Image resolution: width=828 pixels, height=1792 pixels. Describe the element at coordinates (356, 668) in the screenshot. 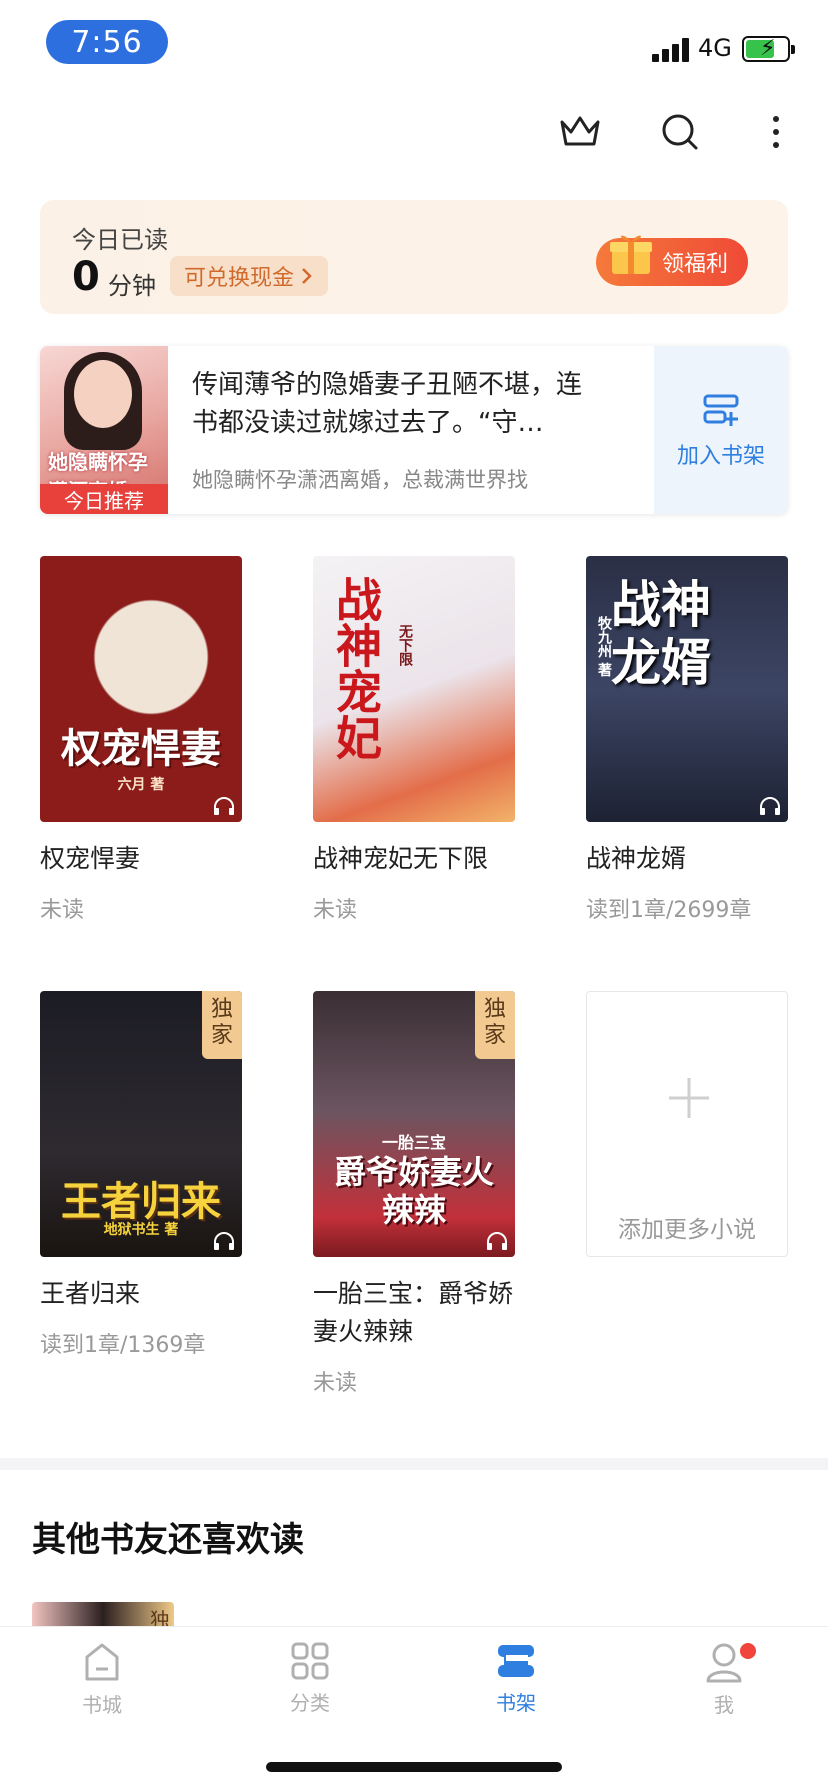

I see `cover-title: 战神宠妃` at that location.